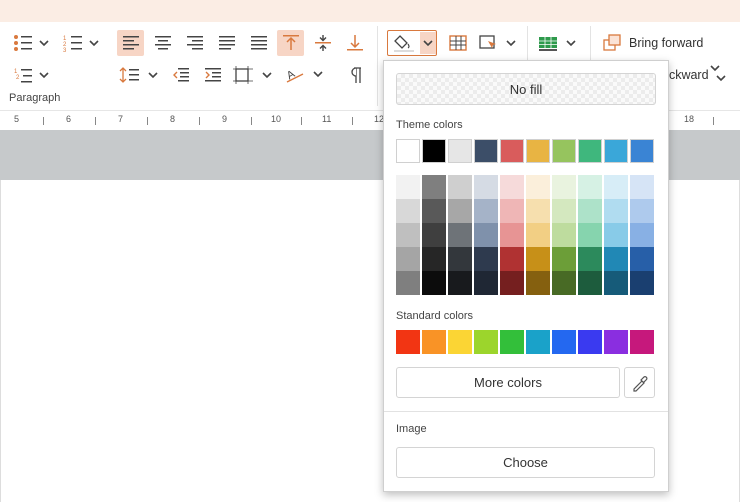  What do you see at coordinates (497, 43) in the screenshot?
I see `select-shape-button` at bounding box center [497, 43].